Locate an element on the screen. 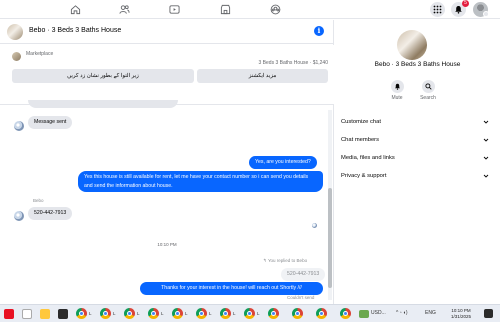 Image resolution: width=500 pixels, height=322 pixels. listing-title-price: 3 Beds 3 Baths House · $1,240 is located at coordinates (164, 63).